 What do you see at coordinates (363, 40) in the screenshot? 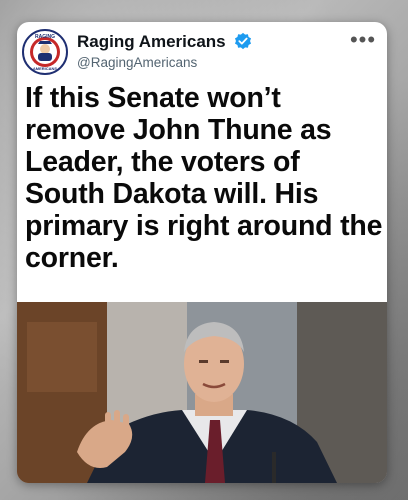
I see `more-horizontal-icon: •••` at bounding box center [363, 40].